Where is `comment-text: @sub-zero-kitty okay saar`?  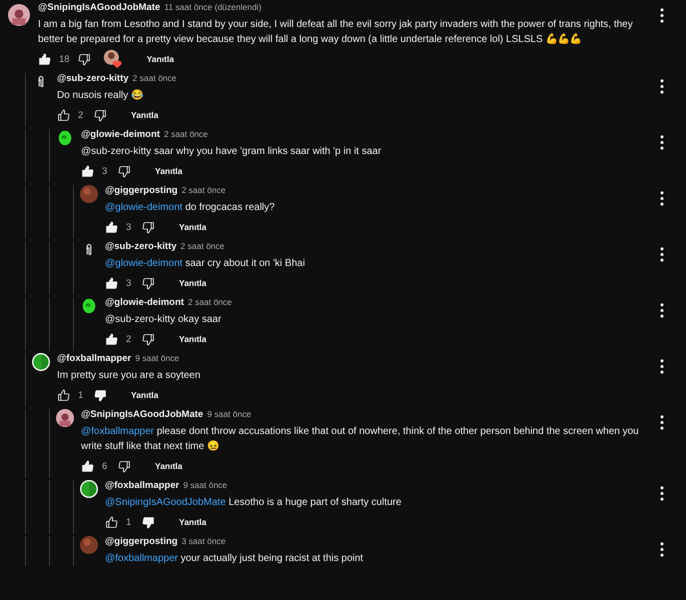
comment-text: @sub-zero-kitty okay saar is located at coordinates (163, 320).